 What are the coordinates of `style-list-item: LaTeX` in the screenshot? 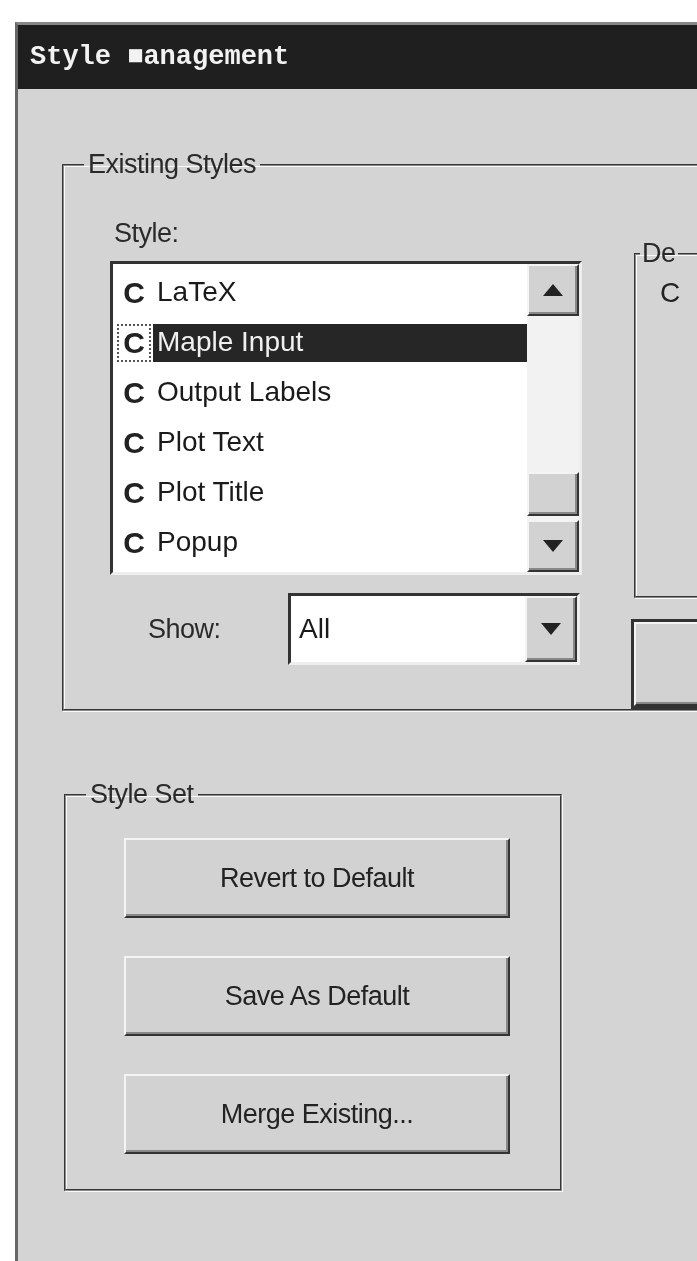 It's located at (198, 293).